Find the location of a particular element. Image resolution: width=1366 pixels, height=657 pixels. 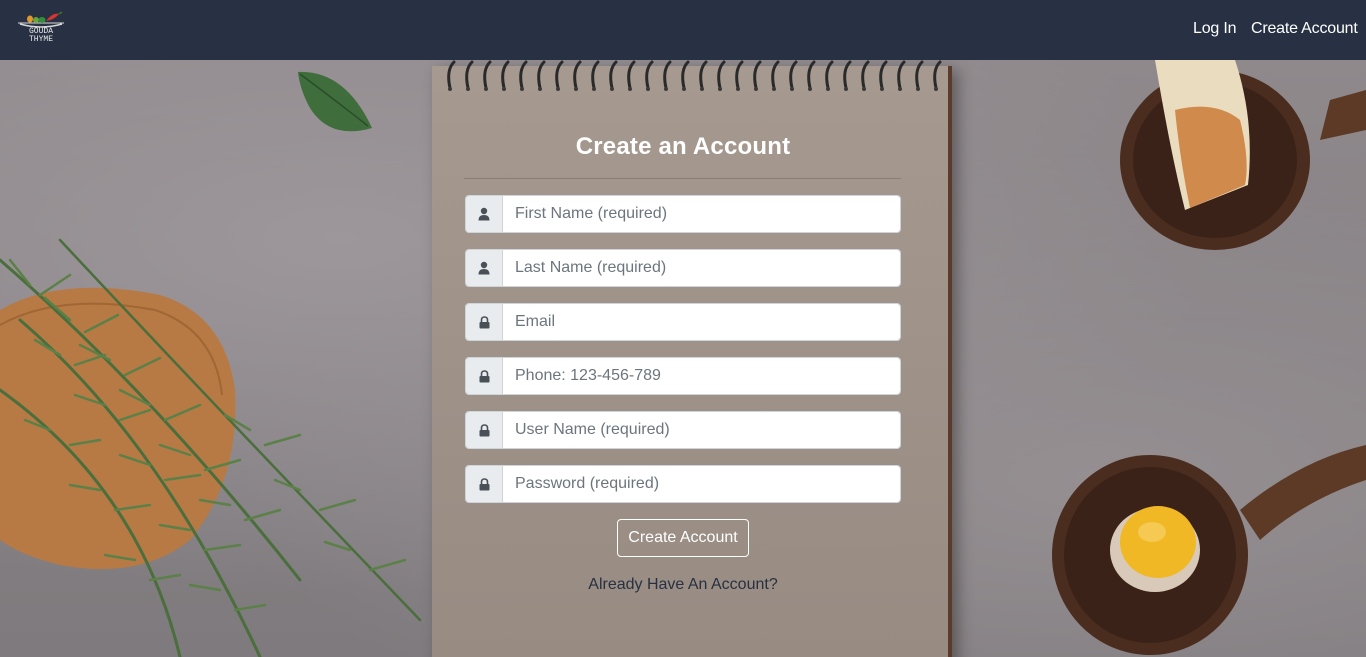

last-name-field-group is located at coordinates (683, 268).